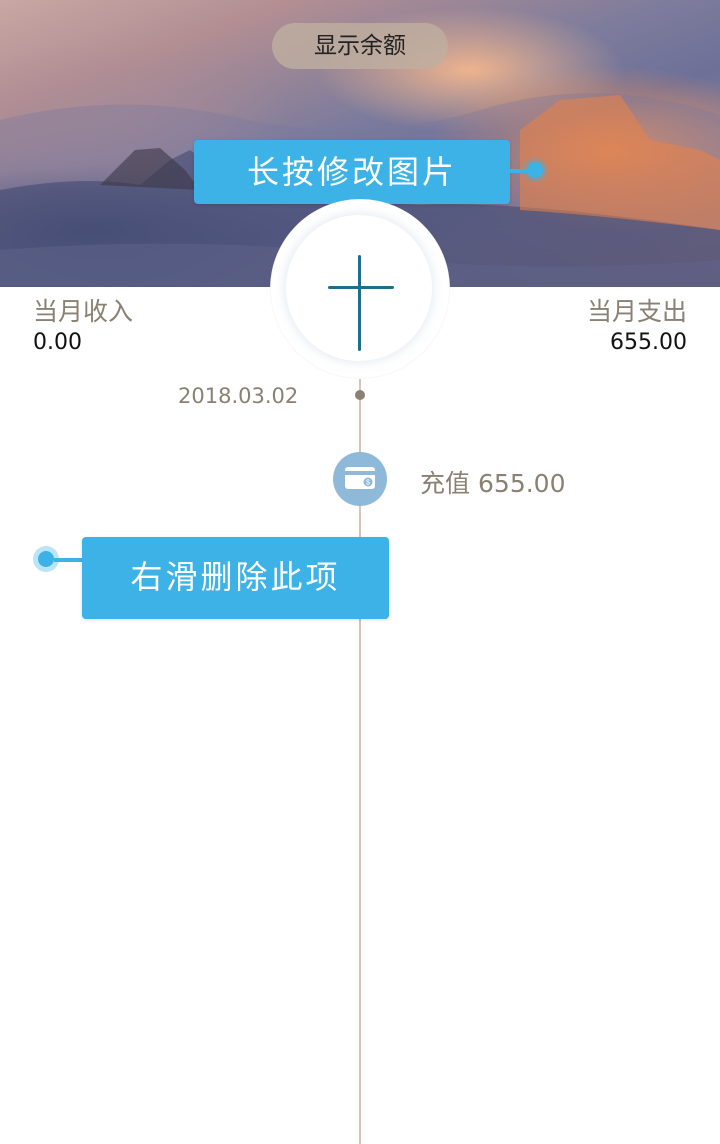 The height and width of the screenshot is (1144, 720). Describe the element at coordinates (648, 342) in the screenshot. I see `monthly-expense-value: 655.00` at that location.